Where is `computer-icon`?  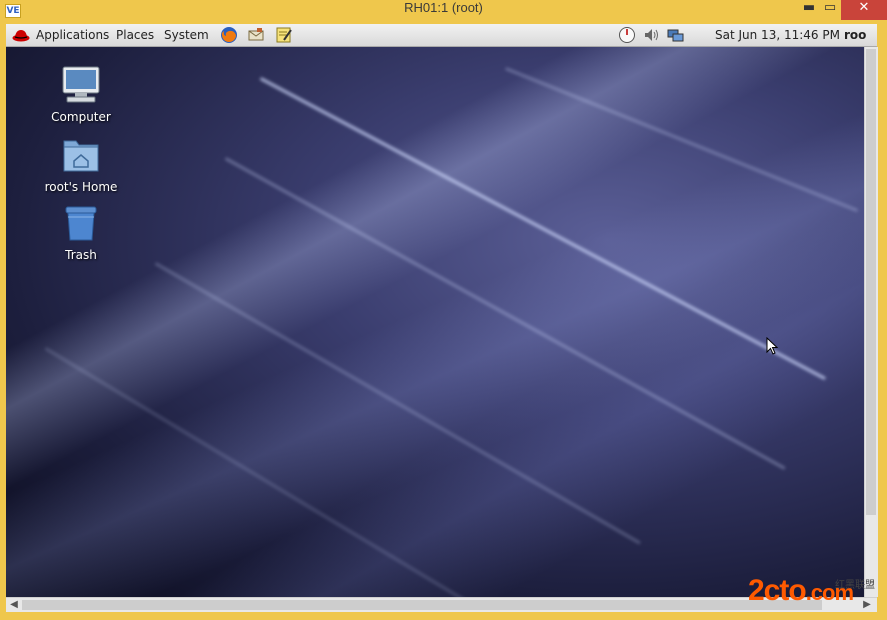
computer-icon is located at coordinates (81, 84).